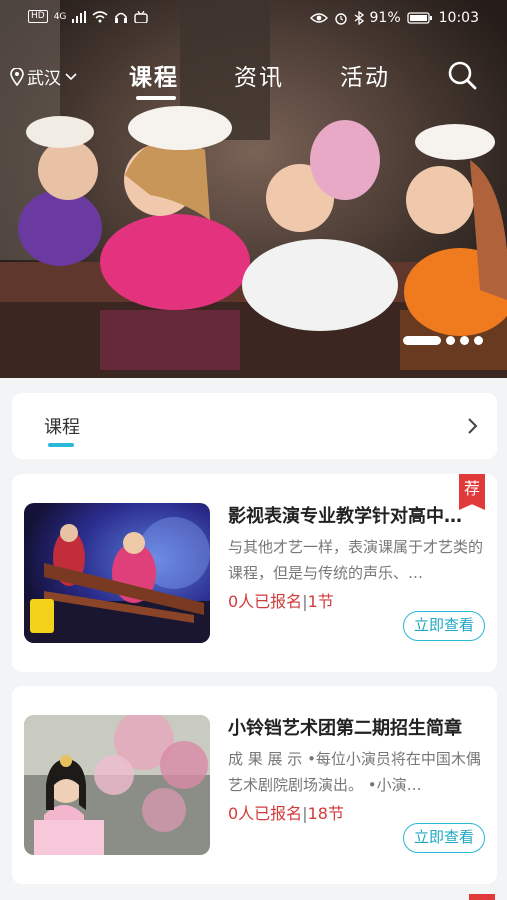 The height and width of the screenshot is (900, 507). What do you see at coordinates (422, 340) in the screenshot?
I see `carousel-dot-active` at bounding box center [422, 340].